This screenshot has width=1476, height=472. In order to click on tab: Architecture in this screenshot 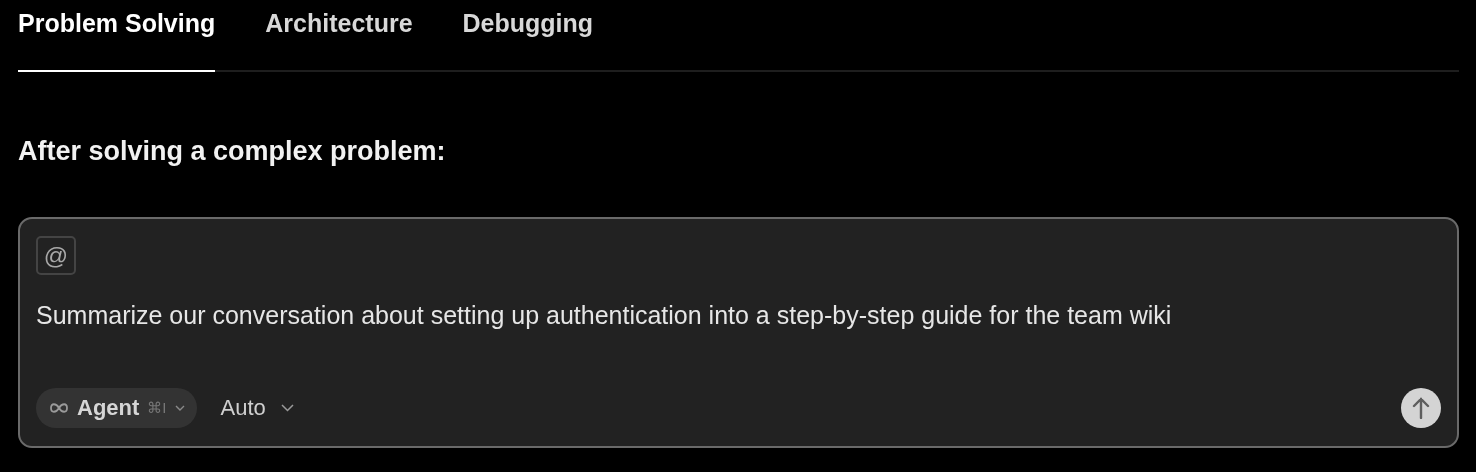, I will do `click(339, 36)`.